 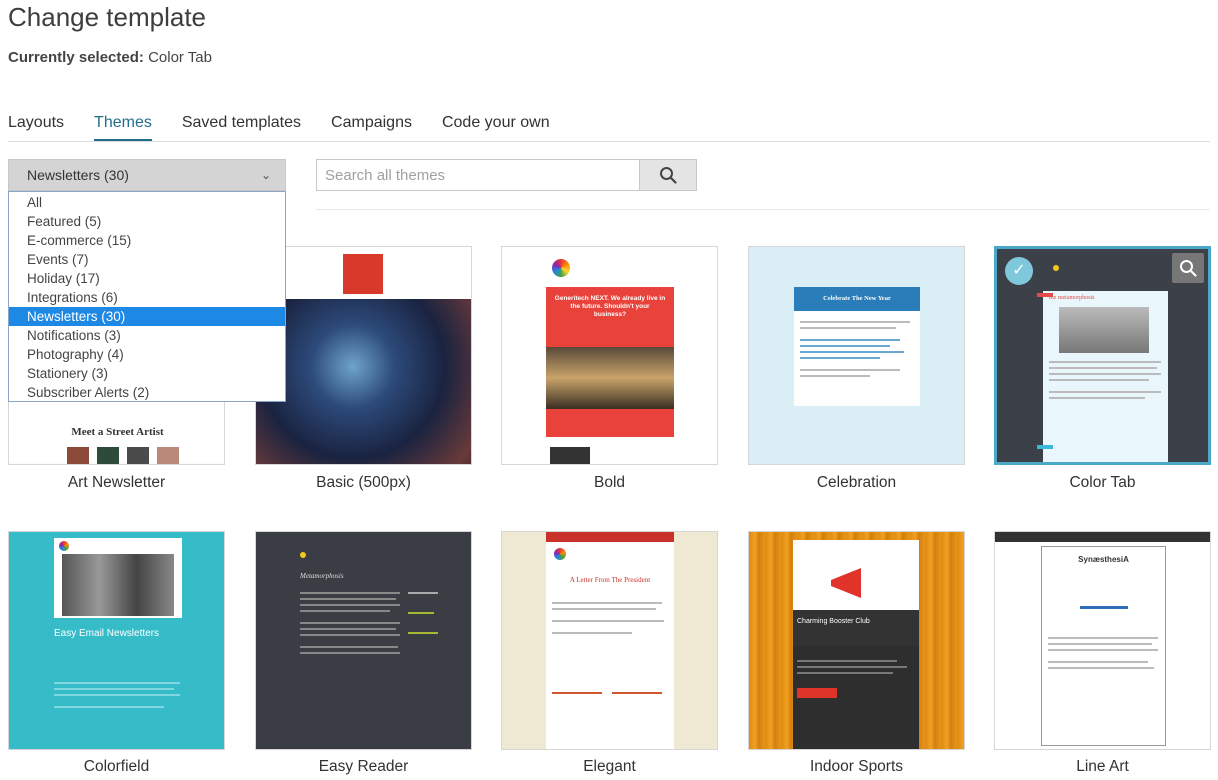 What do you see at coordinates (609, 767) in the screenshot?
I see `template-name: Elegant` at bounding box center [609, 767].